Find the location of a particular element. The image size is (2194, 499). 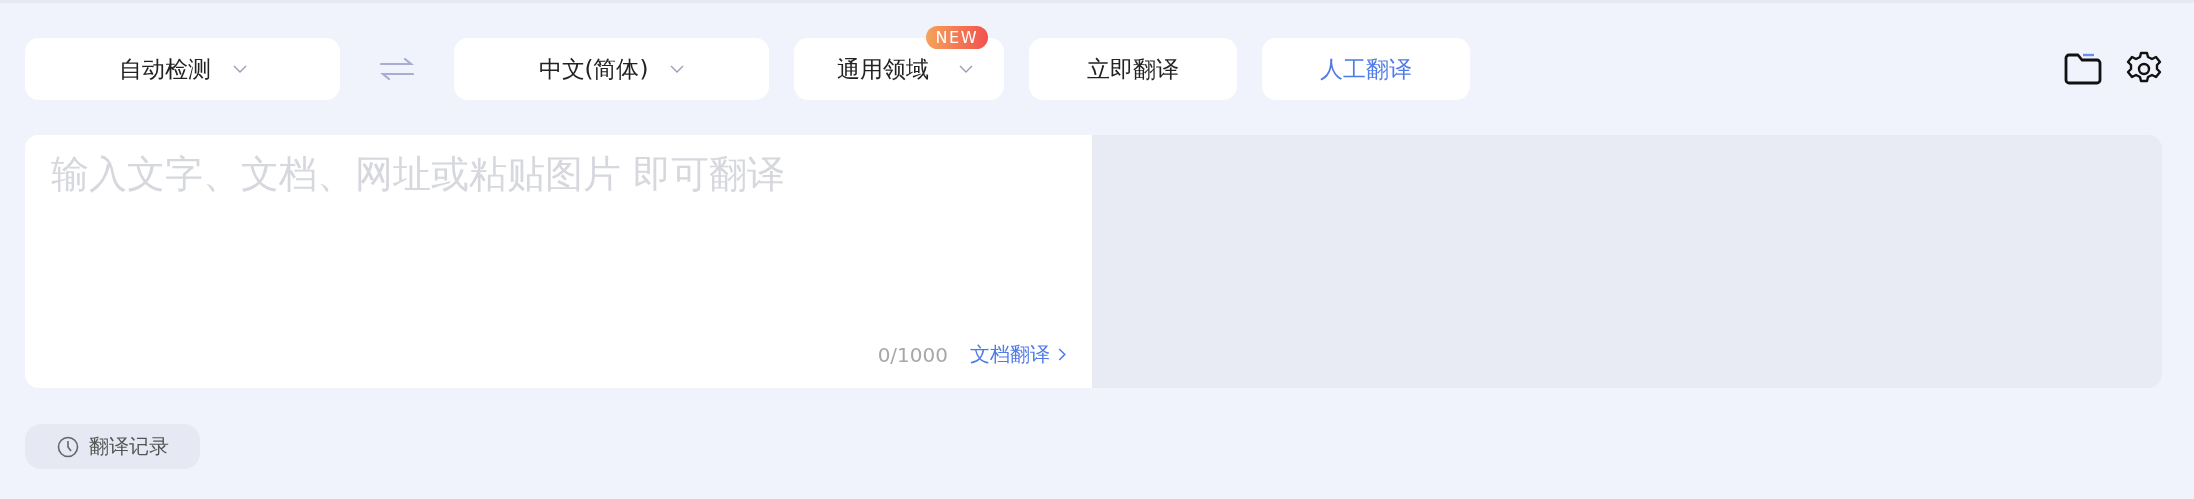

human-translation-button: 人工翻译 is located at coordinates (1366, 69).